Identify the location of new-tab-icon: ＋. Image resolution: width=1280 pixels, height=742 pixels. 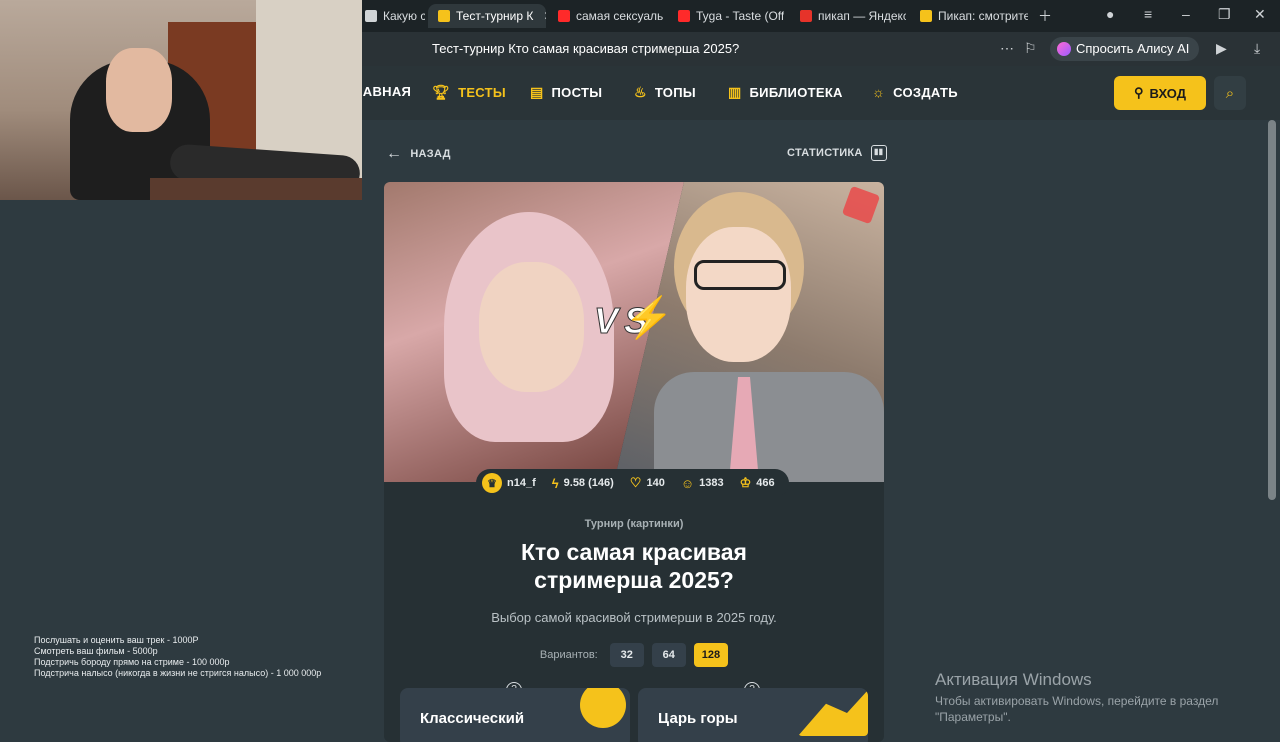
(1045, 16).